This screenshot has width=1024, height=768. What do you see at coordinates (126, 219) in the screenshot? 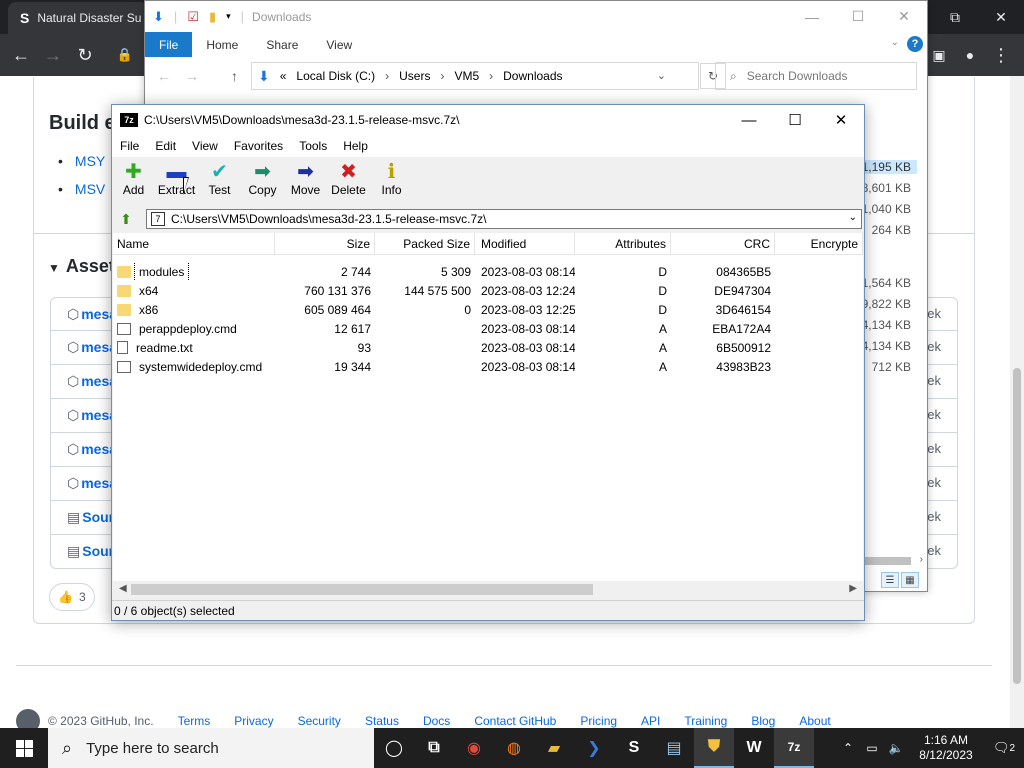
I see `folder-up-icon: ⬆` at bounding box center [126, 219].